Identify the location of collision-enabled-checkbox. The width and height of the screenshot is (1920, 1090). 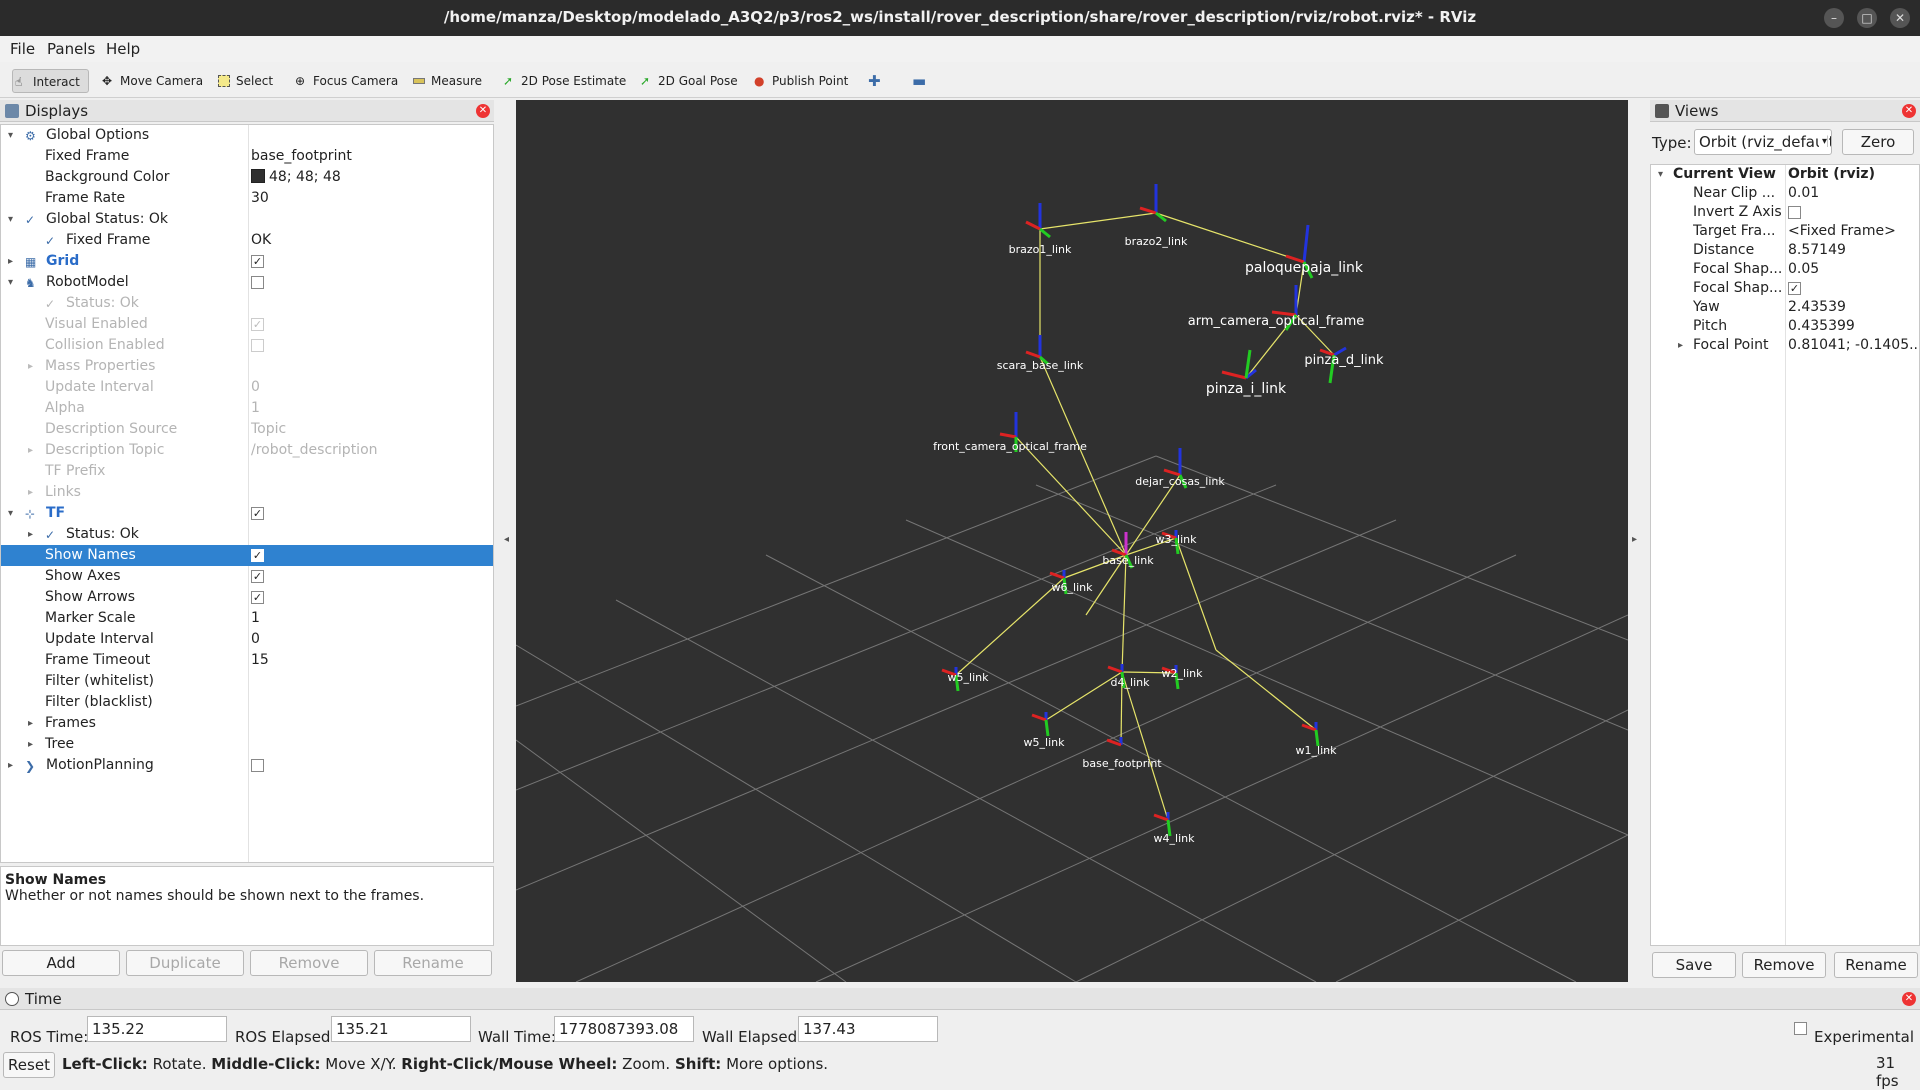
(257, 345).